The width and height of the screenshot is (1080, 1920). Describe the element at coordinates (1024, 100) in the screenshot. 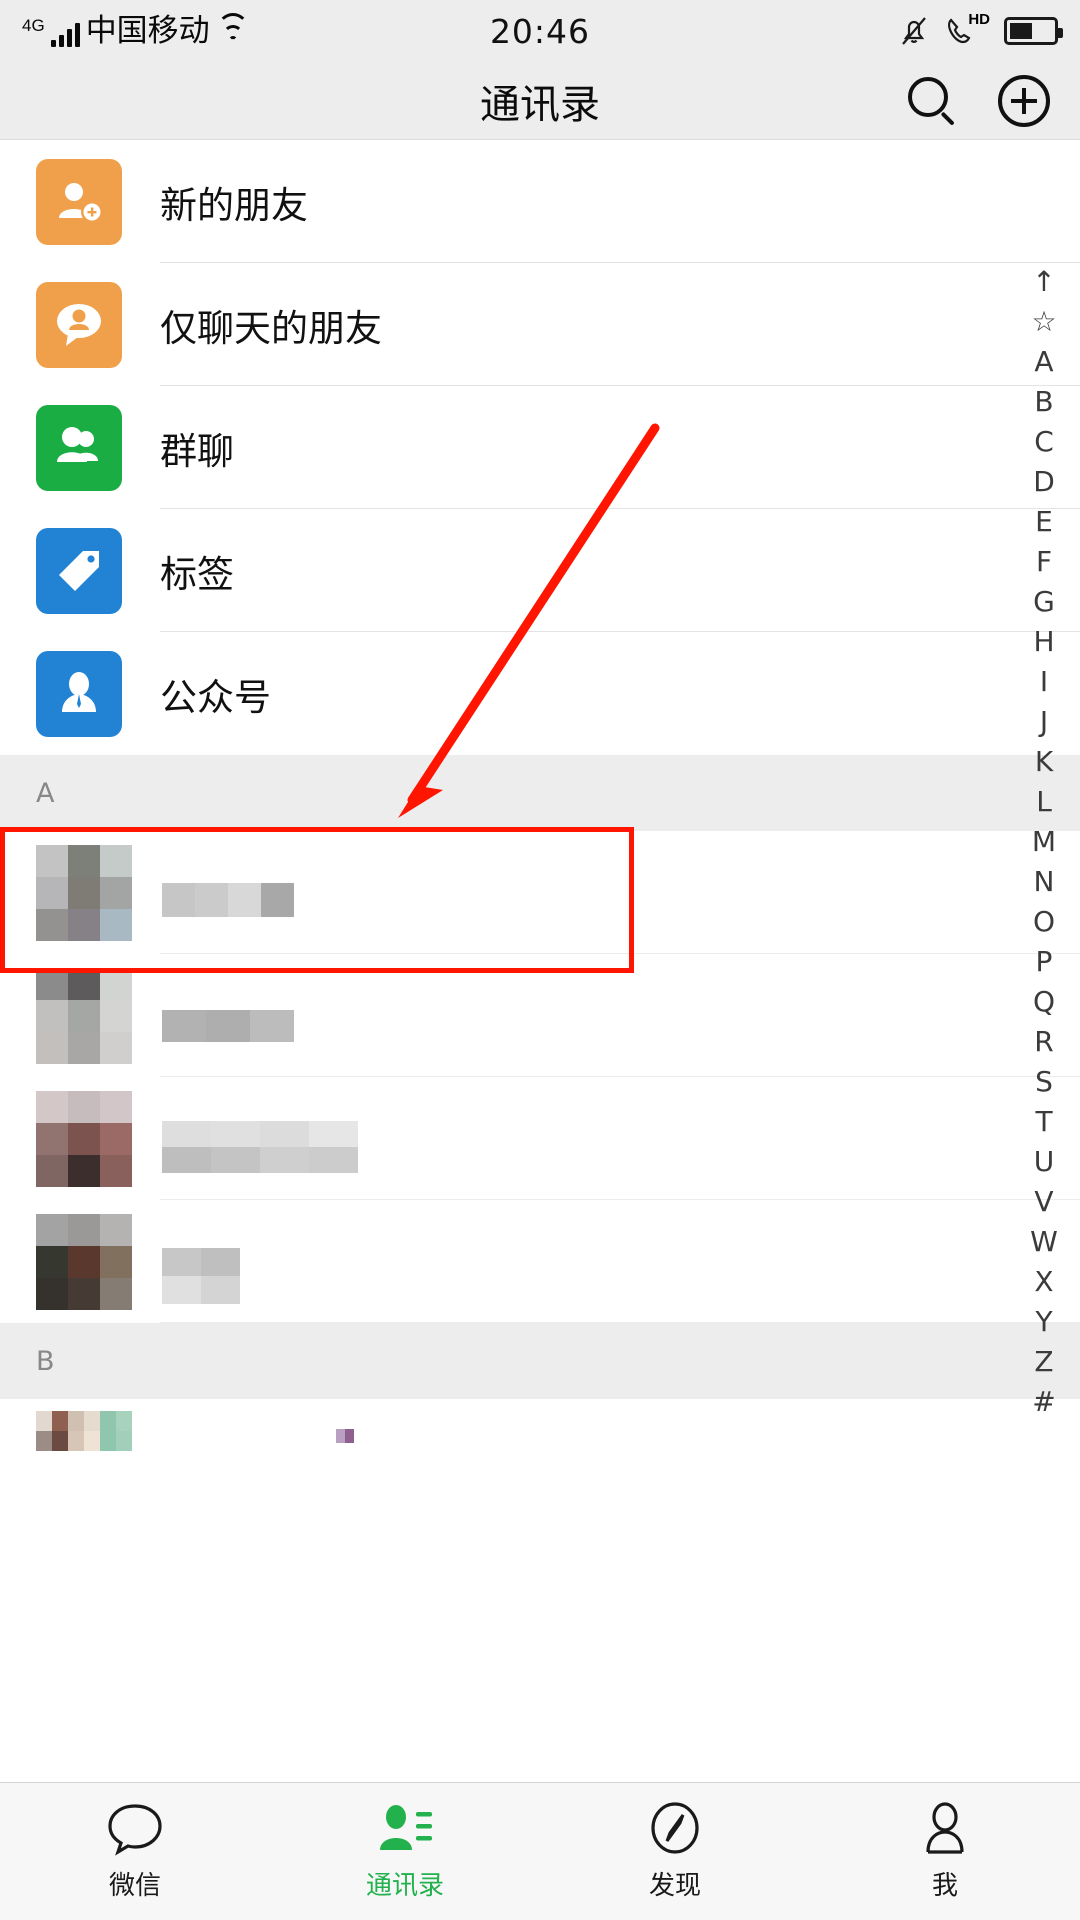

I see `add-plus-icon` at that location.